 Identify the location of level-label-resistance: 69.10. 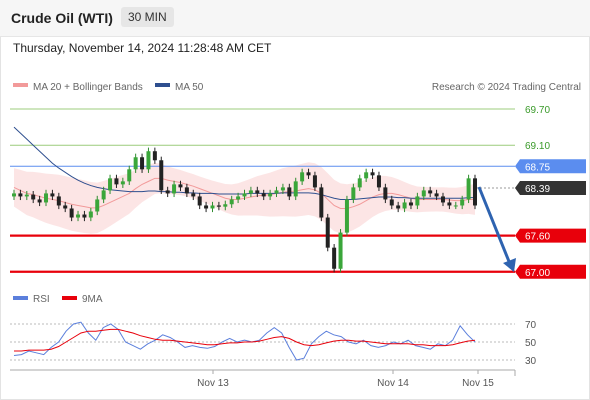
(537, 146).